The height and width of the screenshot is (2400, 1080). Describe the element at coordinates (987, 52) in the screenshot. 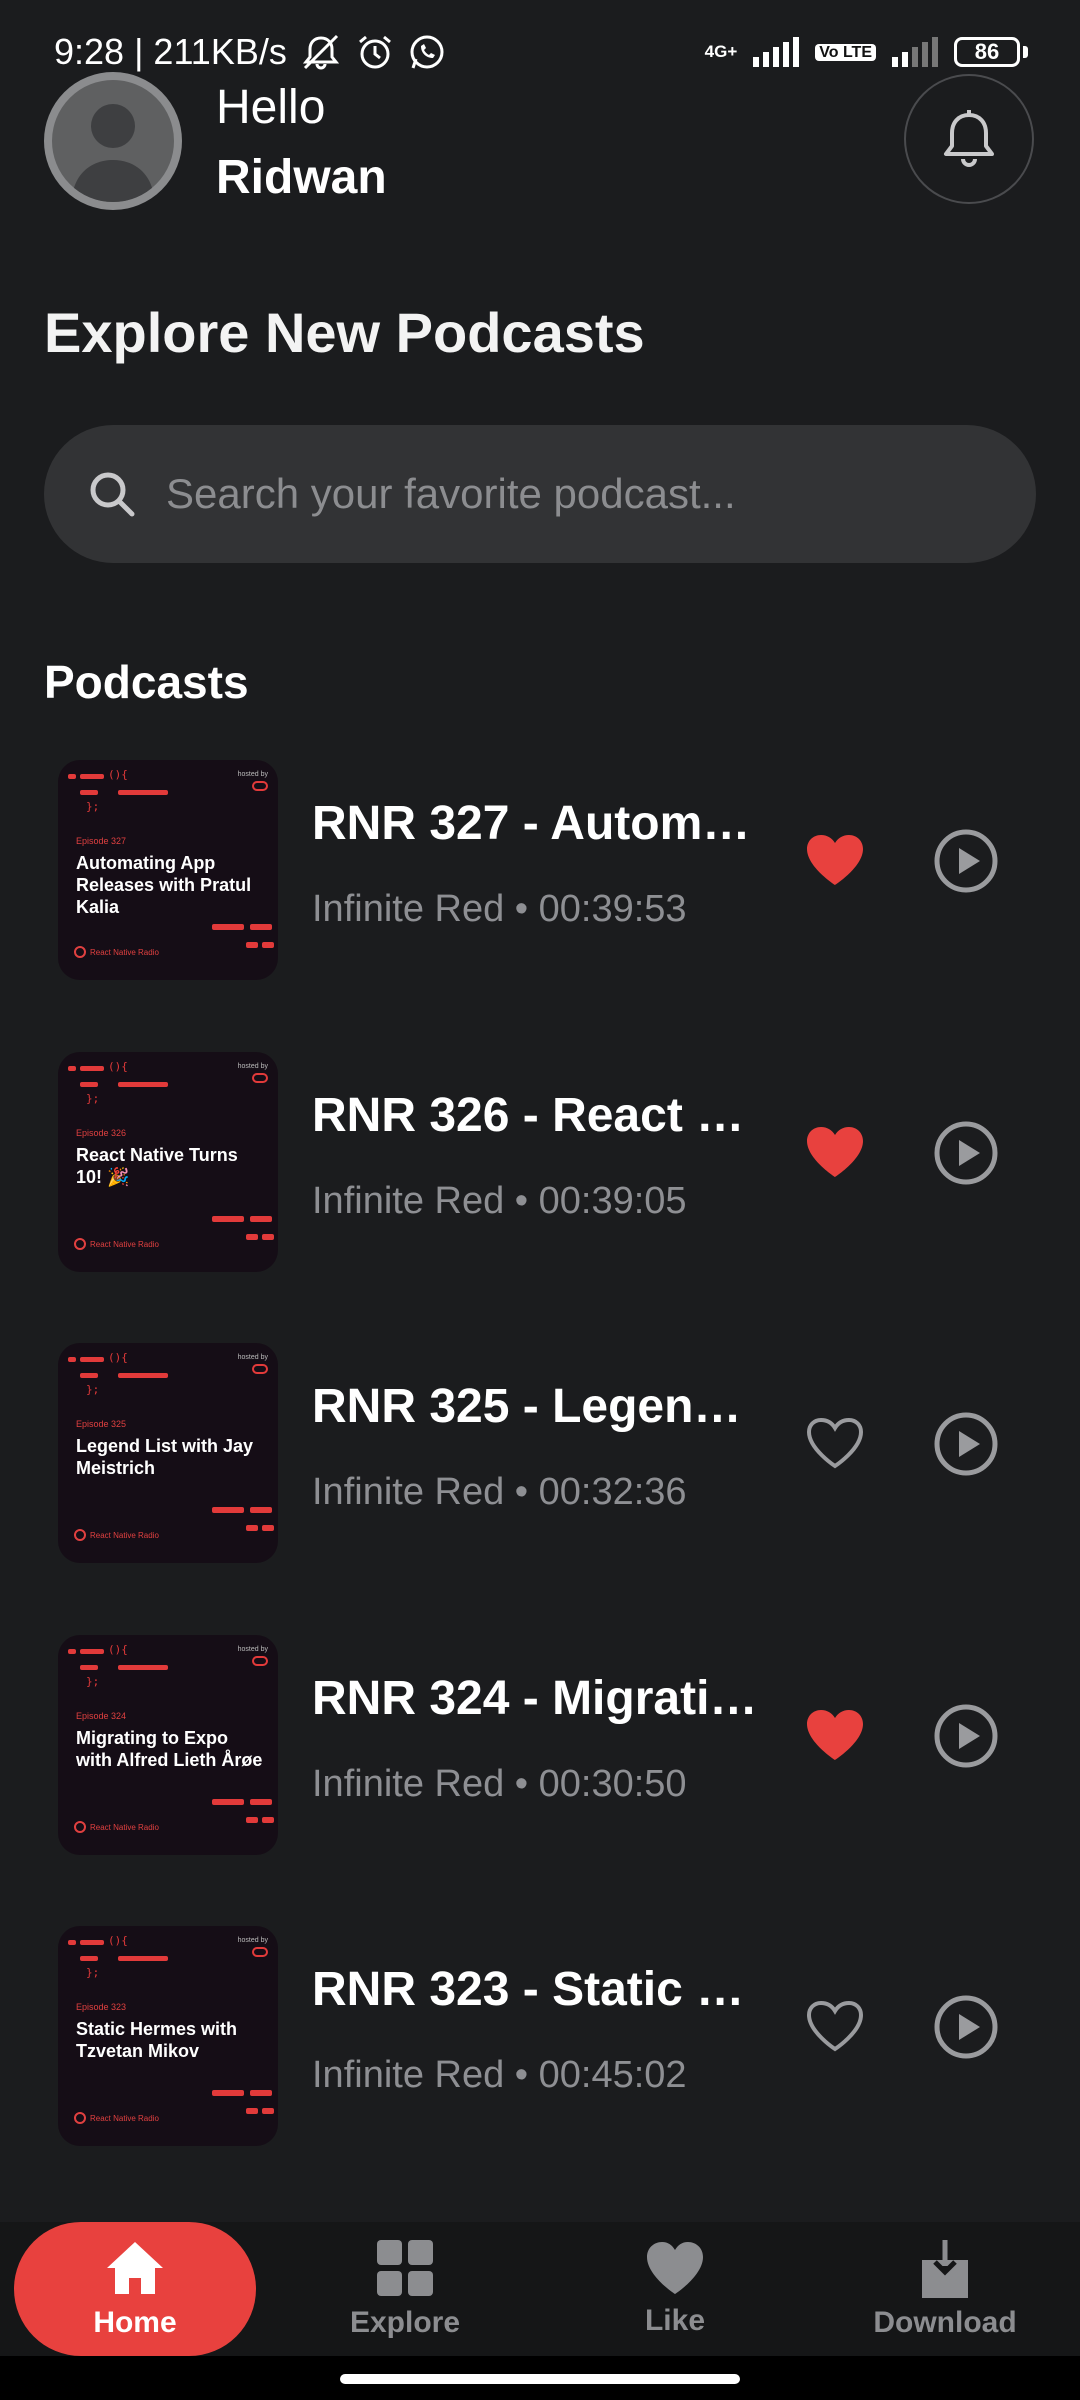

I see `battery-level: 86` at that location.